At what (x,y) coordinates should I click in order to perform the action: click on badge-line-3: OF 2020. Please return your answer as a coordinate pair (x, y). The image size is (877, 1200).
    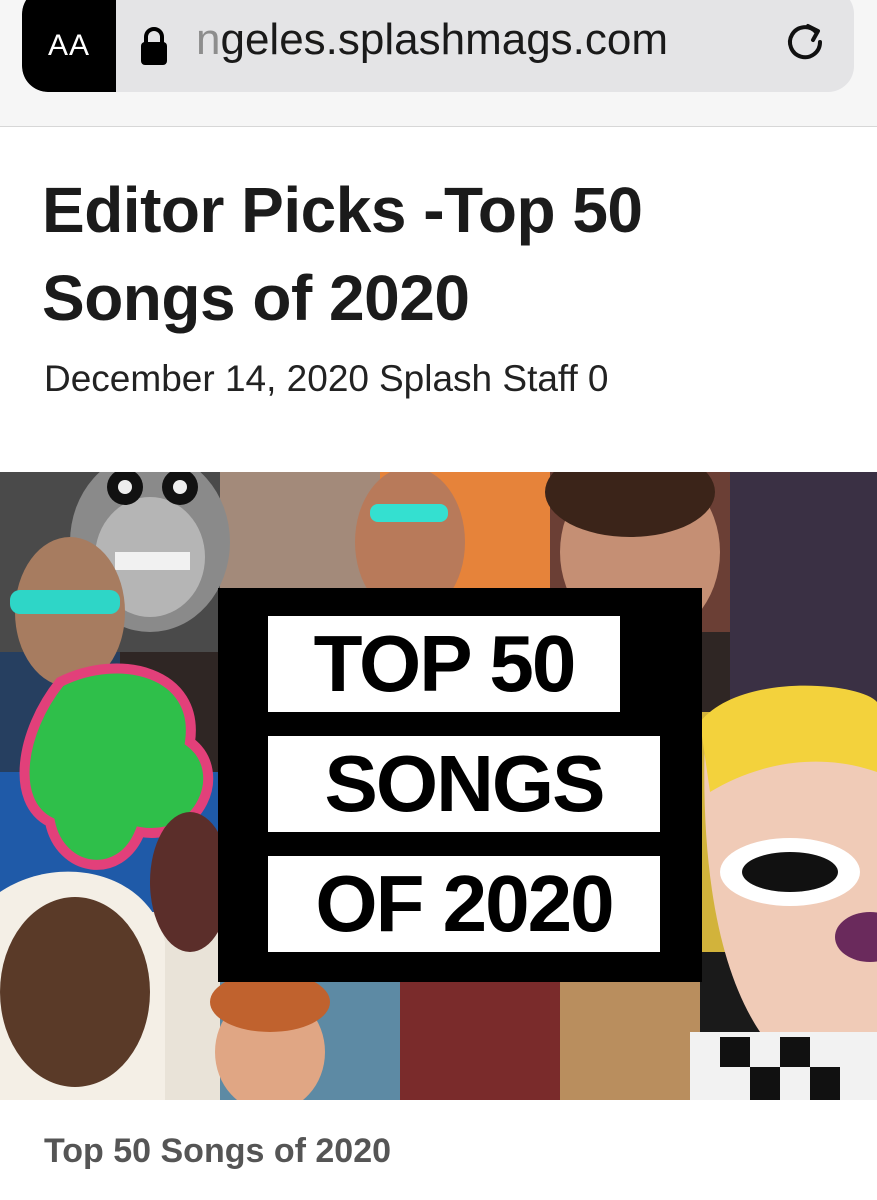
    Looking at the image, I should click on (464, 904).